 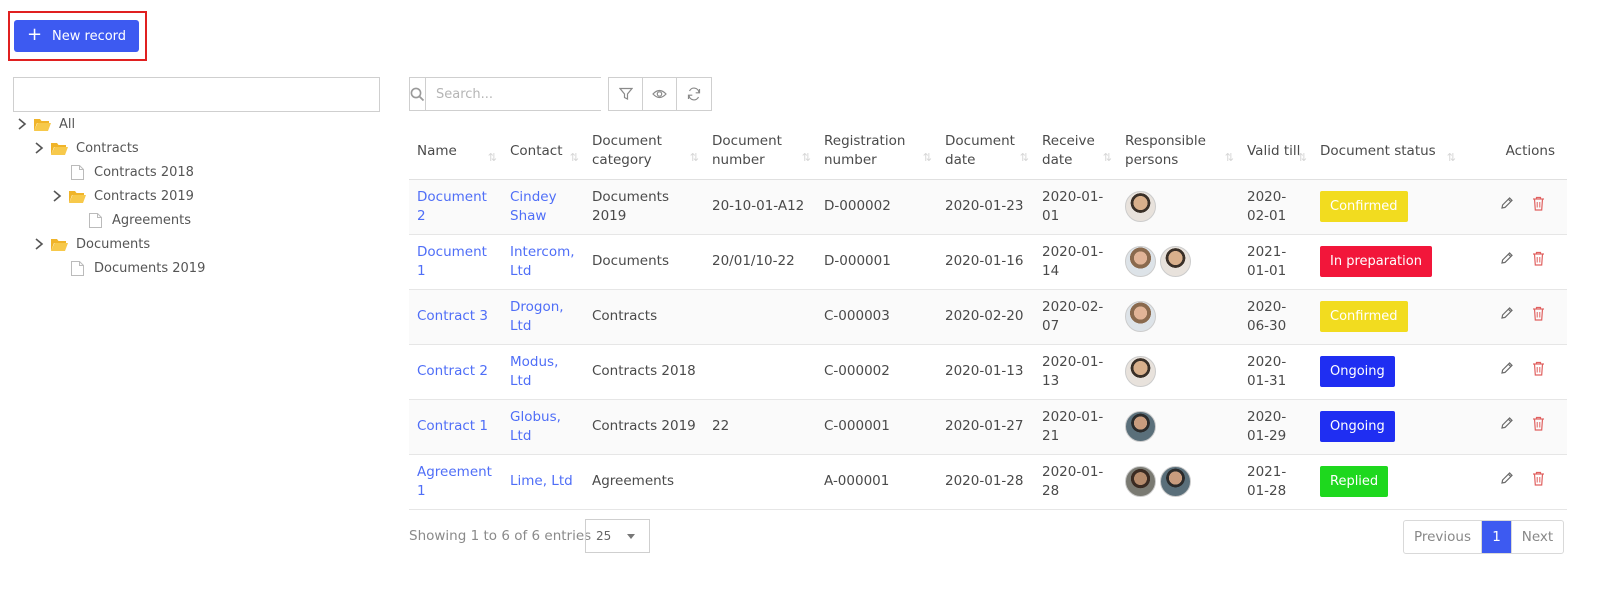 I want to click on header-document-status: Document status ⇅, so click(x=1386, y=152).